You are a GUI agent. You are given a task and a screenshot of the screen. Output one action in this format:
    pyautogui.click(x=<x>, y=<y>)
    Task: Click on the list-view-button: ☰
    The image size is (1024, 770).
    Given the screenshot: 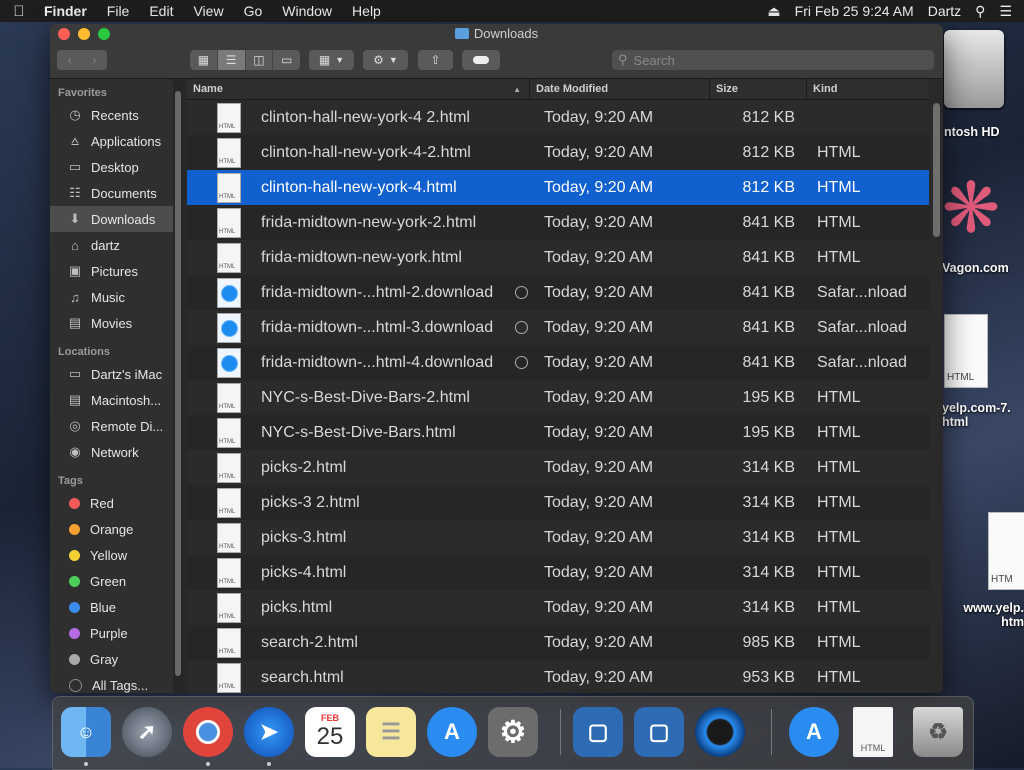 What is the action you would take?
    pyautogui.click(x=231, y=60)
    